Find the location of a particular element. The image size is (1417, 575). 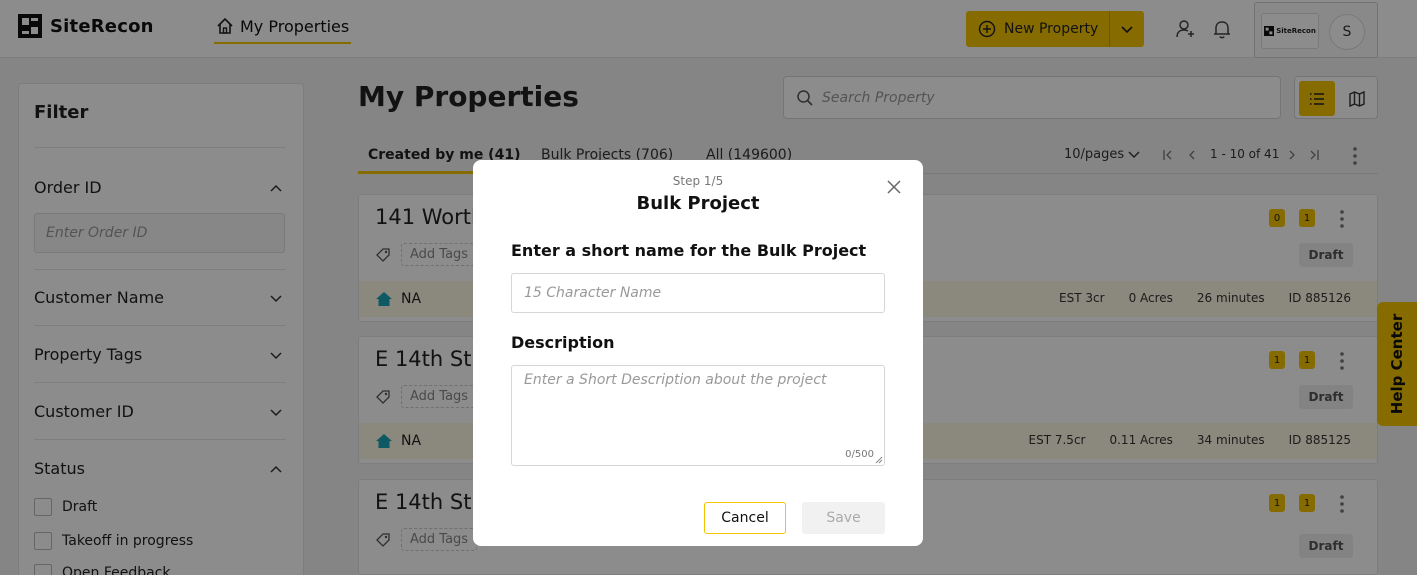

description-label: Description is located at coordinates (563, 342).